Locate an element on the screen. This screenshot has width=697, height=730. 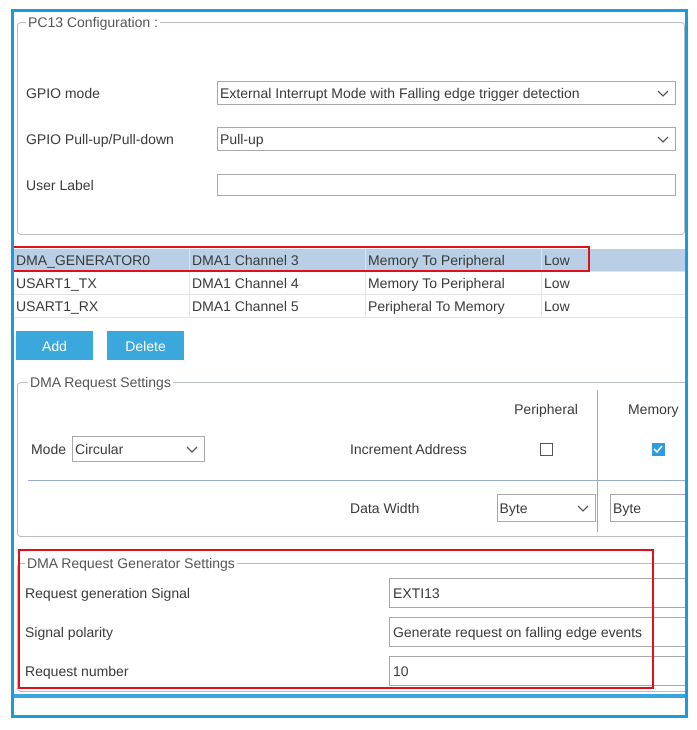
table-cell: DMA1 Channel 3 is located at coordinates (278, 260).